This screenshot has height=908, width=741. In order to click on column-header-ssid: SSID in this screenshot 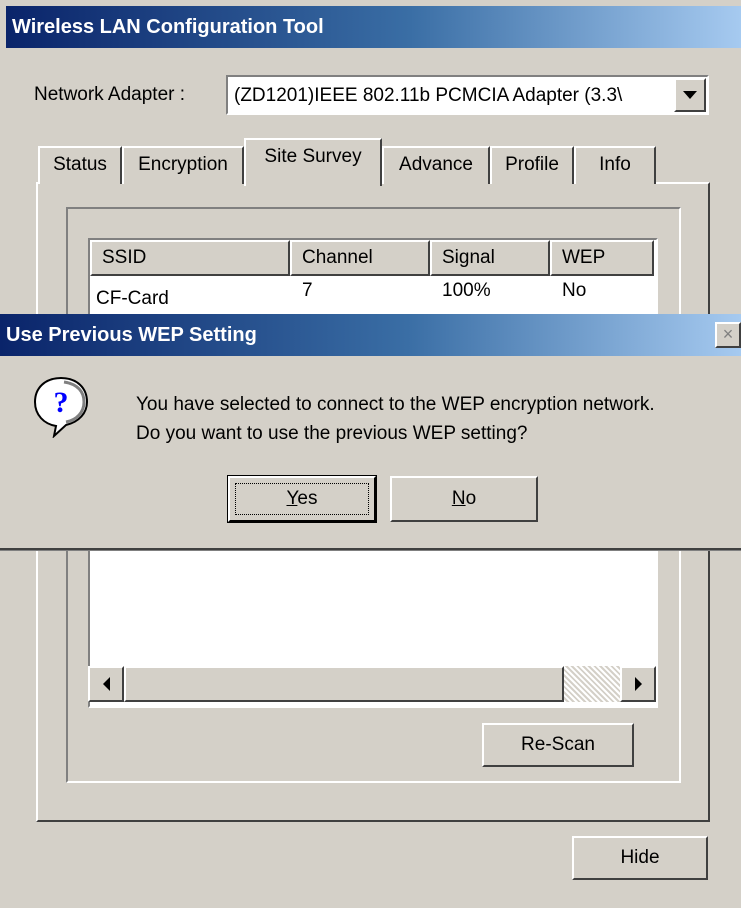, I will do `click(190, 258)`.